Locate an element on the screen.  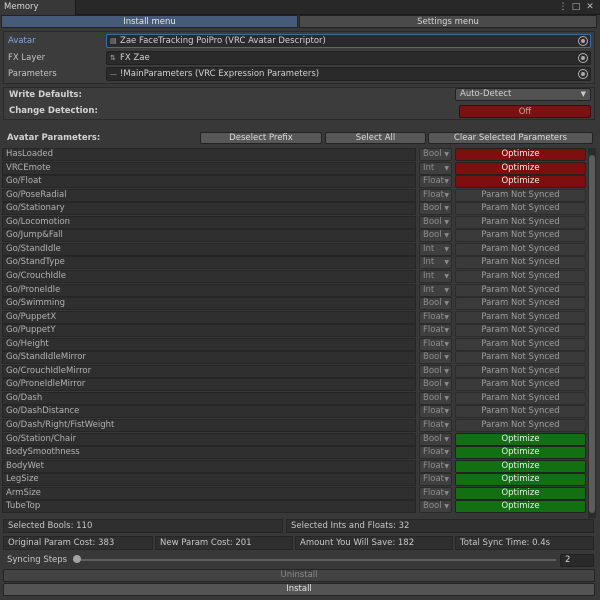
parameter-name-field: Go/Stationary is located at coordinates (209, 209).